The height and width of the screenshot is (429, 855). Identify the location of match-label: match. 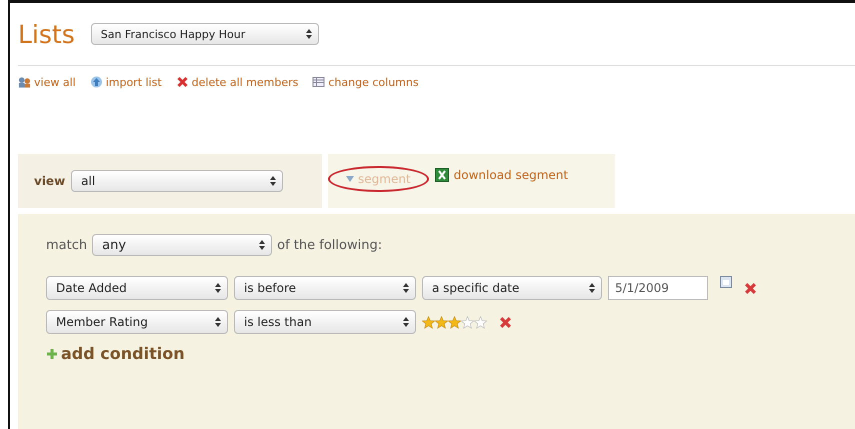
(67, 245).